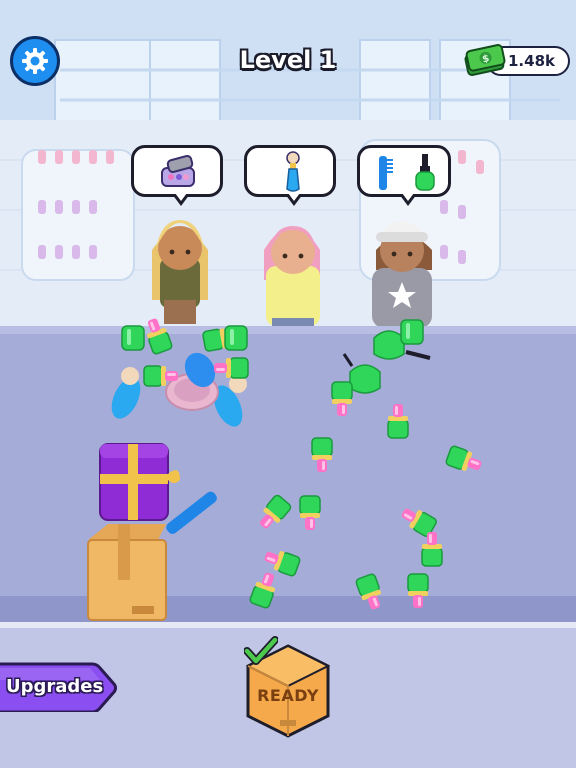 This screenshot has width=576, height=768. I want to click on cardboard-box, so click(127, 572).